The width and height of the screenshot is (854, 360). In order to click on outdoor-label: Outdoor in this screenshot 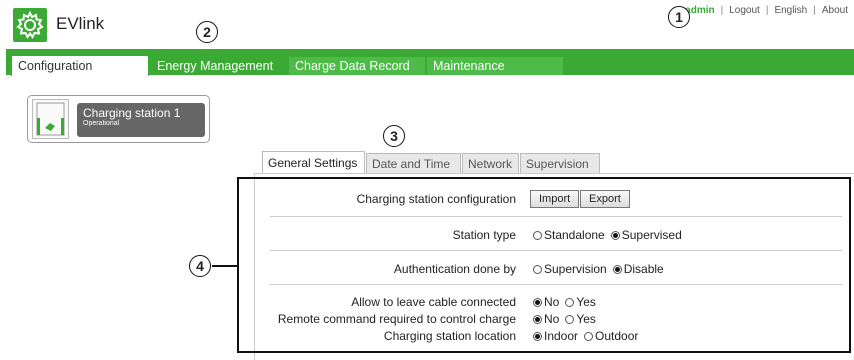, I will do `click(617, 336)`.